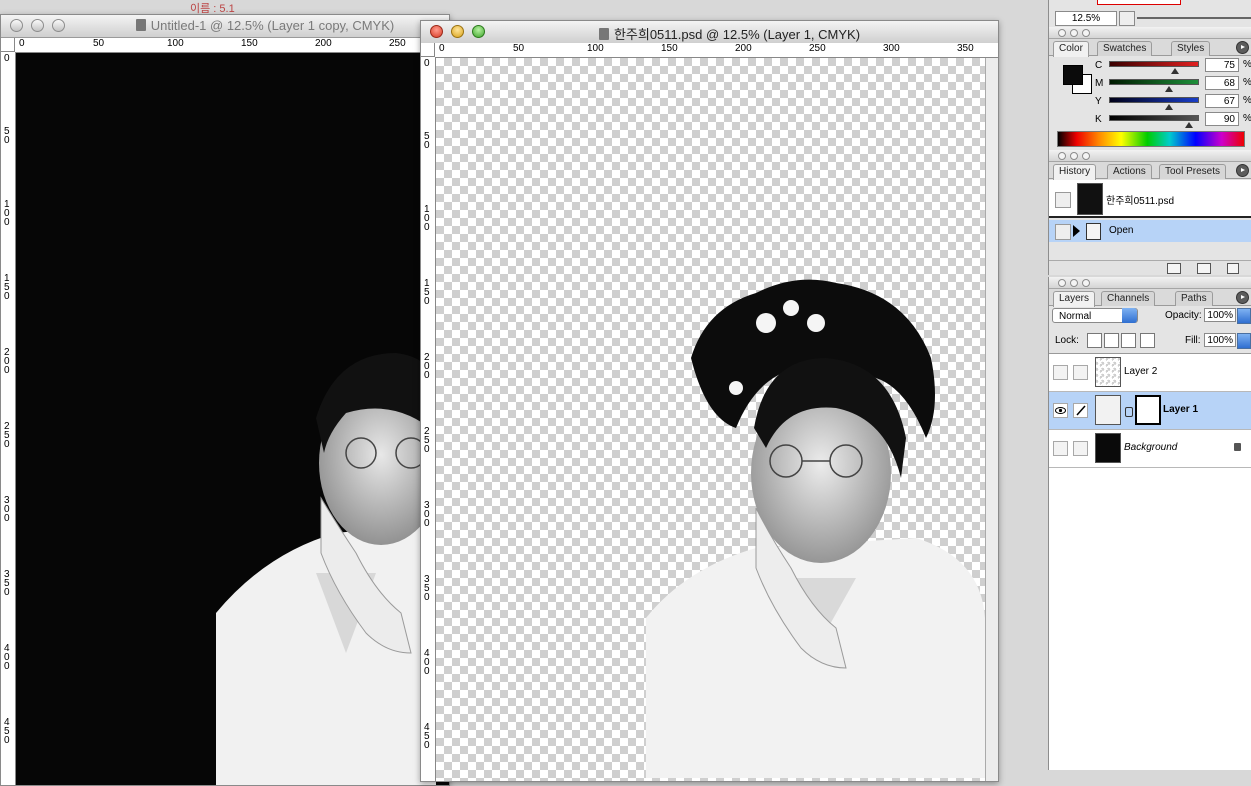 The height and width of the screenshot is (786, 1251). What do you see at coordinates (212, 8) in the screenshot?
I see `desktop-background-text: 이름 : 5.1` at bounding box center [212, 8].